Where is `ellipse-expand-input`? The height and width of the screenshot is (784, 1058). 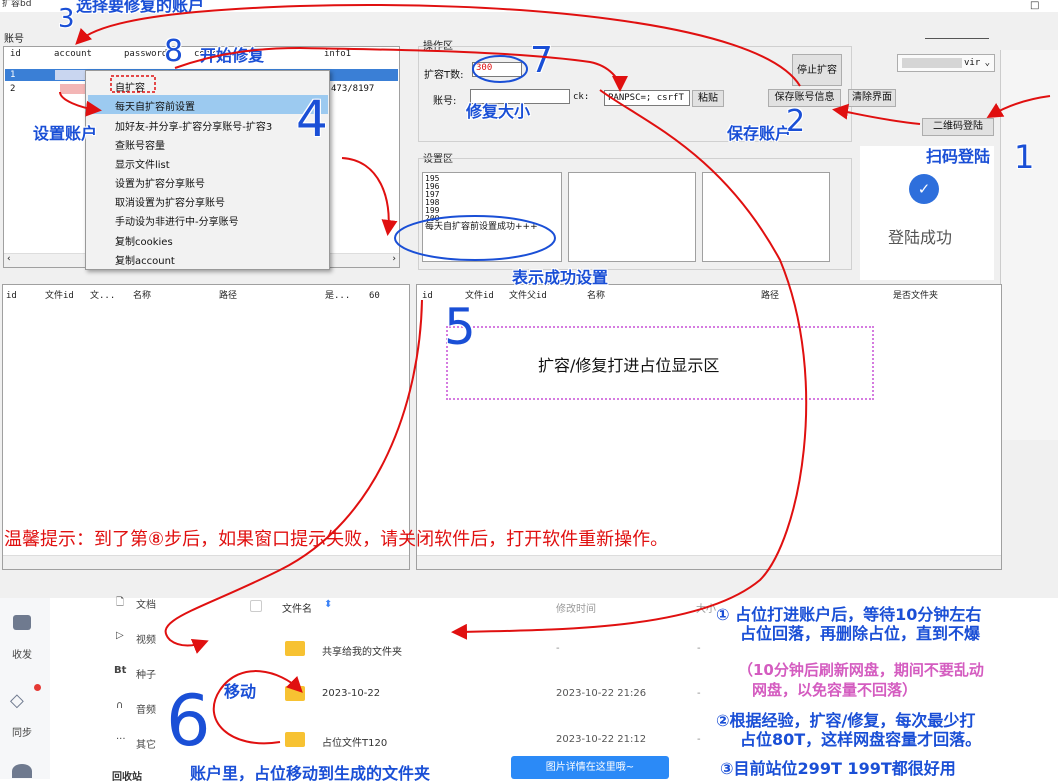 ellipse-expand-input is located at coordinates (500, 69).